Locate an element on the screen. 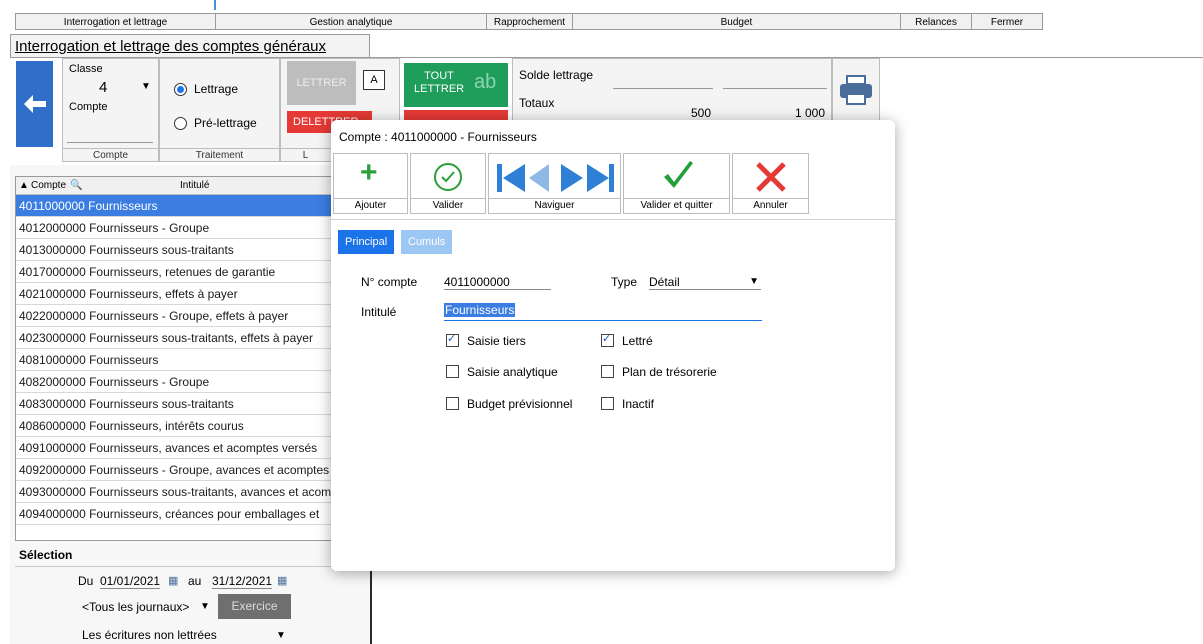 The width and height of the screenshot is (1203, 644). lettrage-radio is located at coordinates (180, 89).